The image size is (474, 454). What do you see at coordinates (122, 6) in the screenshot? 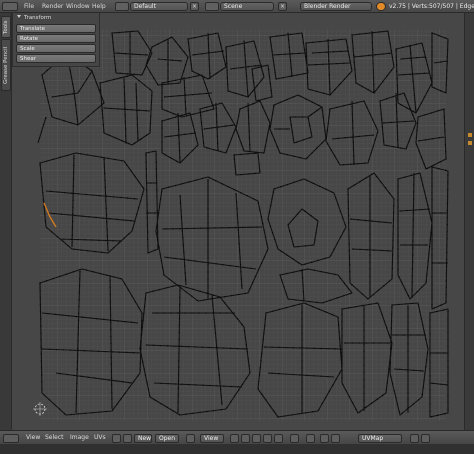
I see `screen-layout-icon` at bounding box center [122, 6].